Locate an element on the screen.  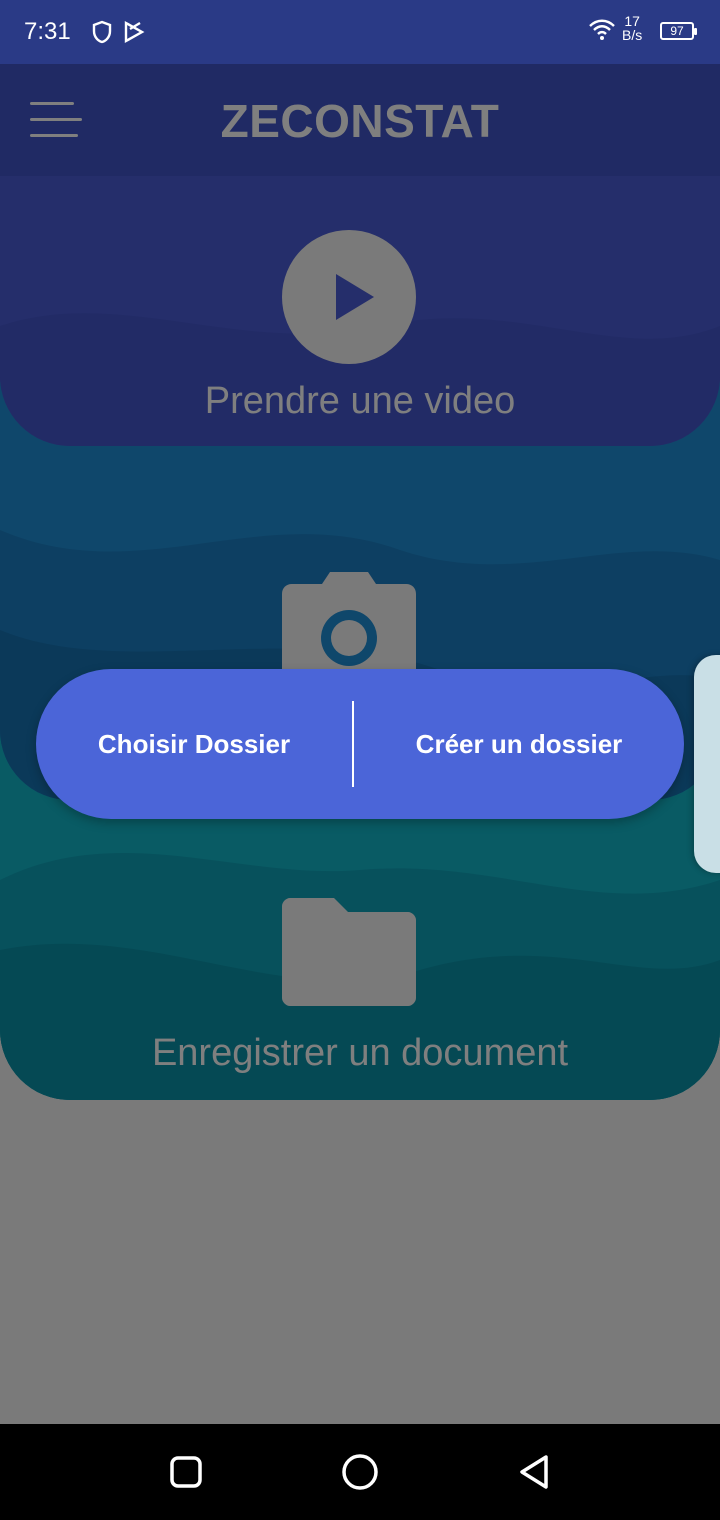
play-store-icon is located at coordinates (134, 32).